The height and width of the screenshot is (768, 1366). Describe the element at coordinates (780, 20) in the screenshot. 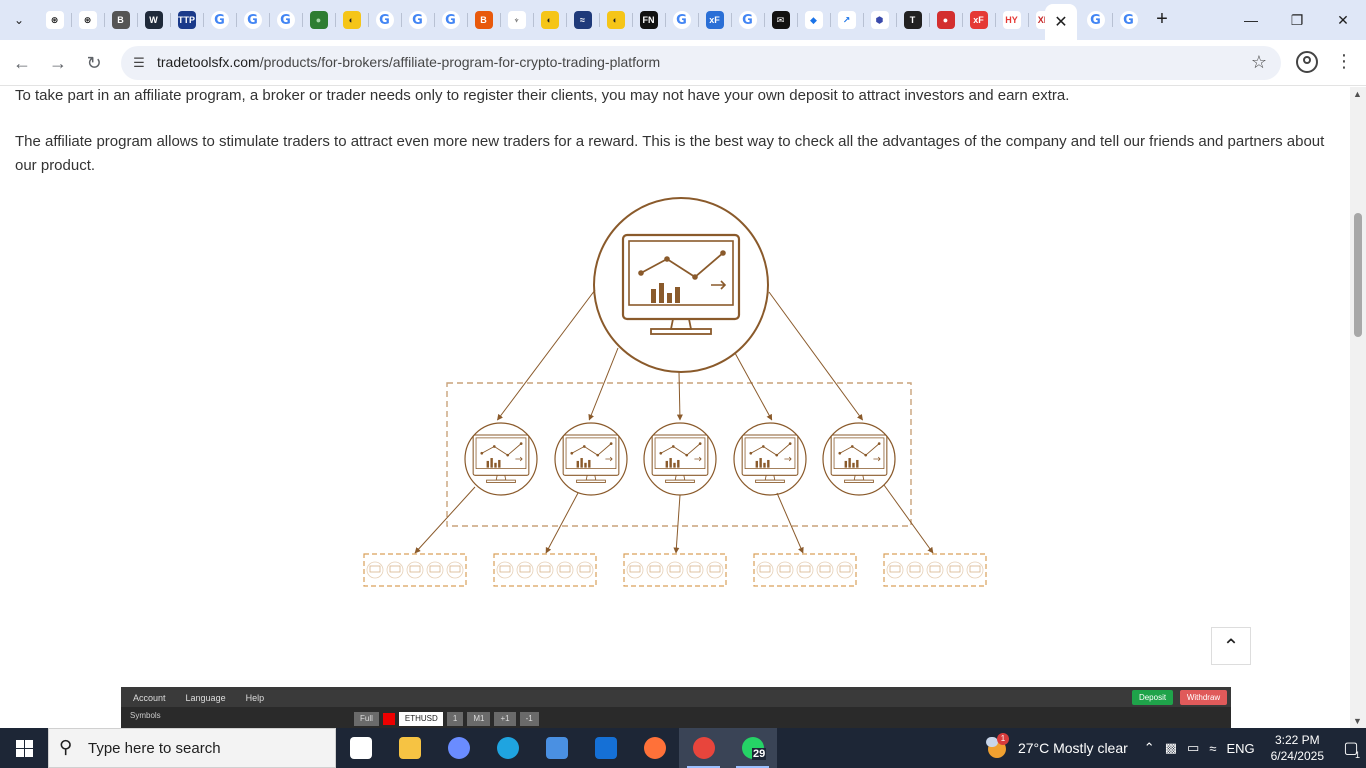

I see `browser-tab: ✉` at that location.